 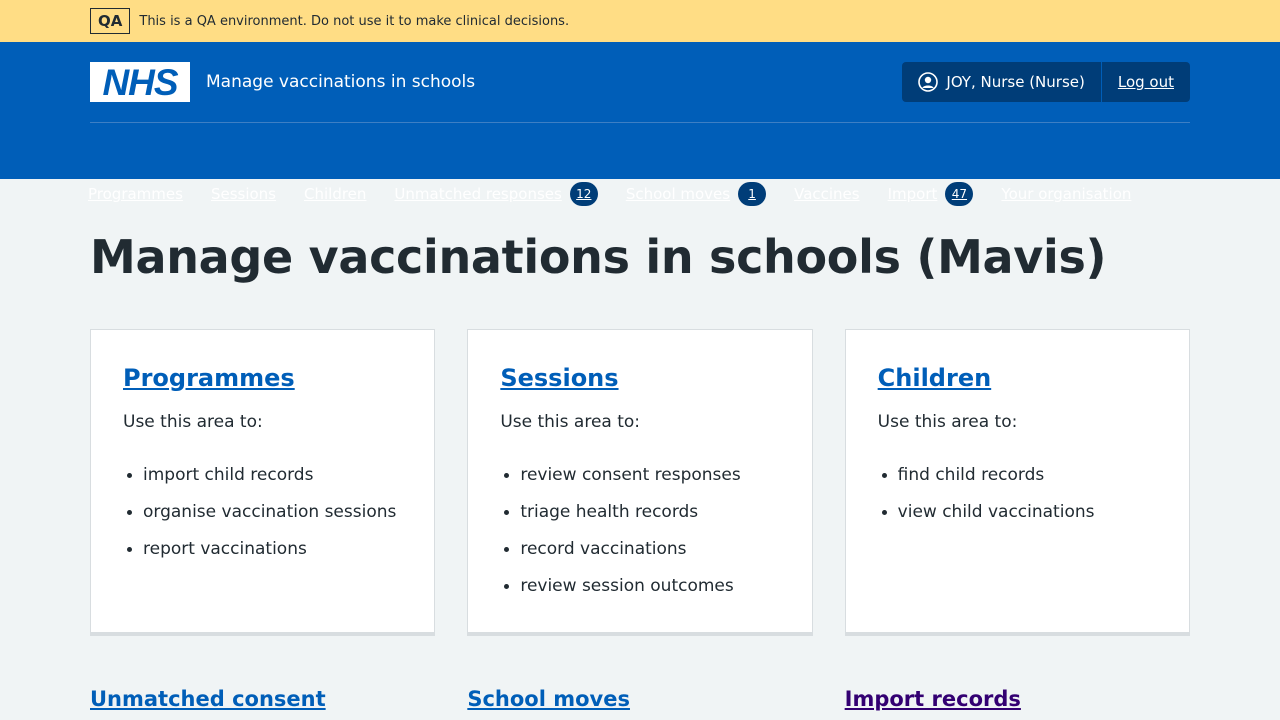 I want to click on nhs-logo: NHS, so click(x=140, y=82).